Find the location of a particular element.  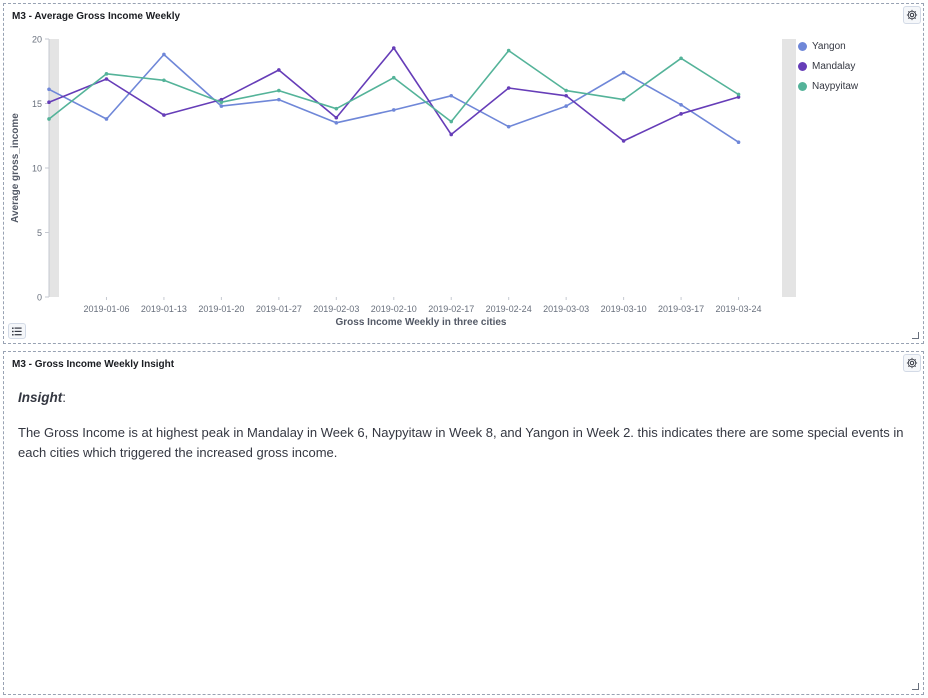

y-tick-label: 15 is located at coordinates (37, 104).